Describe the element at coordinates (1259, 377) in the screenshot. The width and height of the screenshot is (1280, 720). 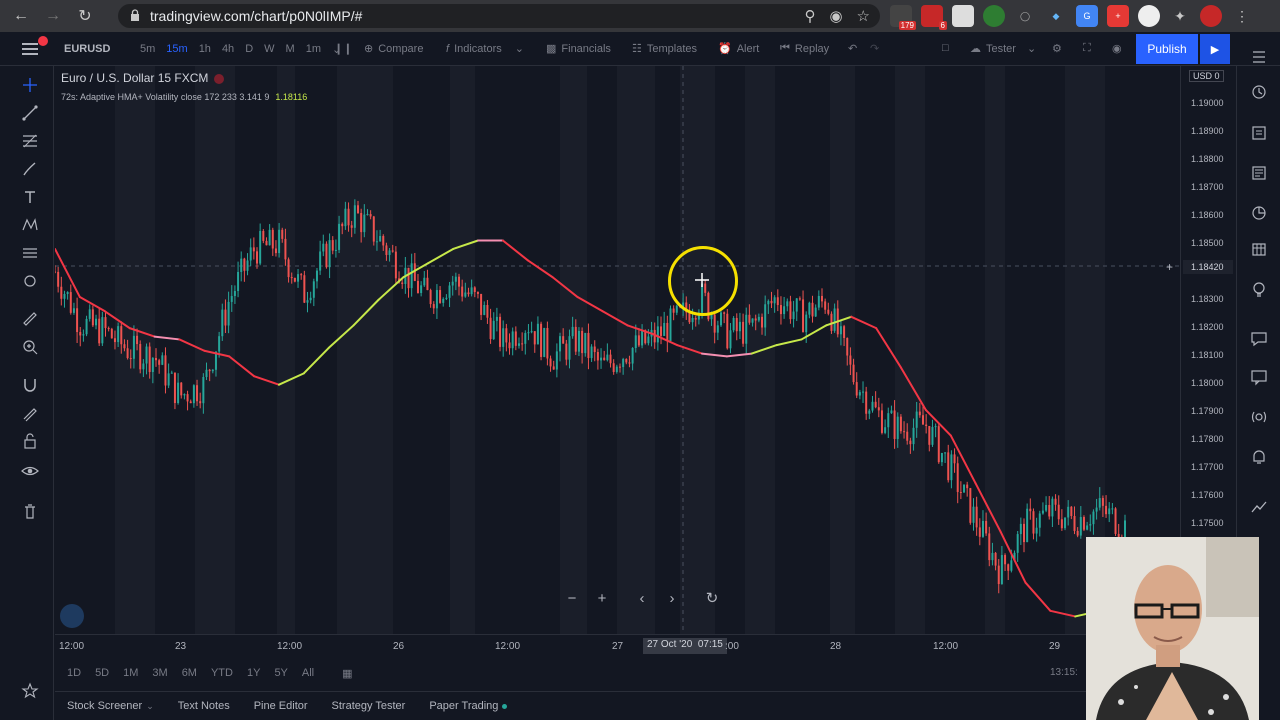
I see `messages-icon` at that location.